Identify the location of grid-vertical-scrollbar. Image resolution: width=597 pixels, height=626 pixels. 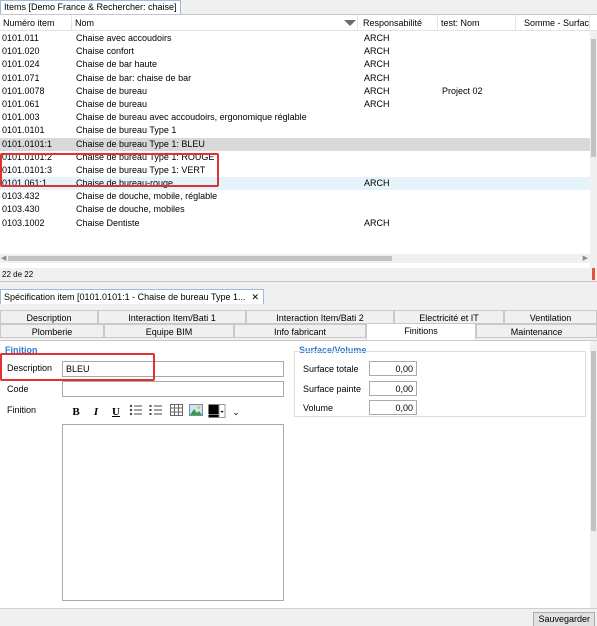
(593, 150).